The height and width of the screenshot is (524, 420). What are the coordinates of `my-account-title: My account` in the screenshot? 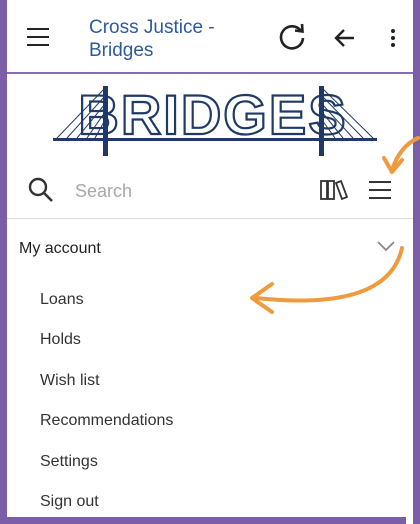 It's located at (60, 248).